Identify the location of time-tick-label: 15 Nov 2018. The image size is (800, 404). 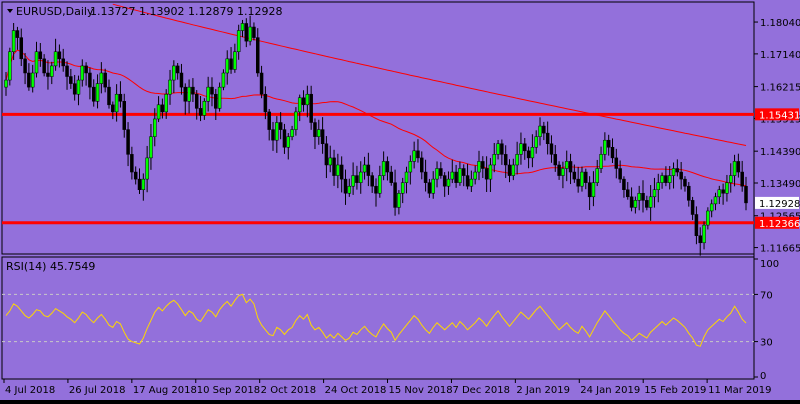
(421, 390).